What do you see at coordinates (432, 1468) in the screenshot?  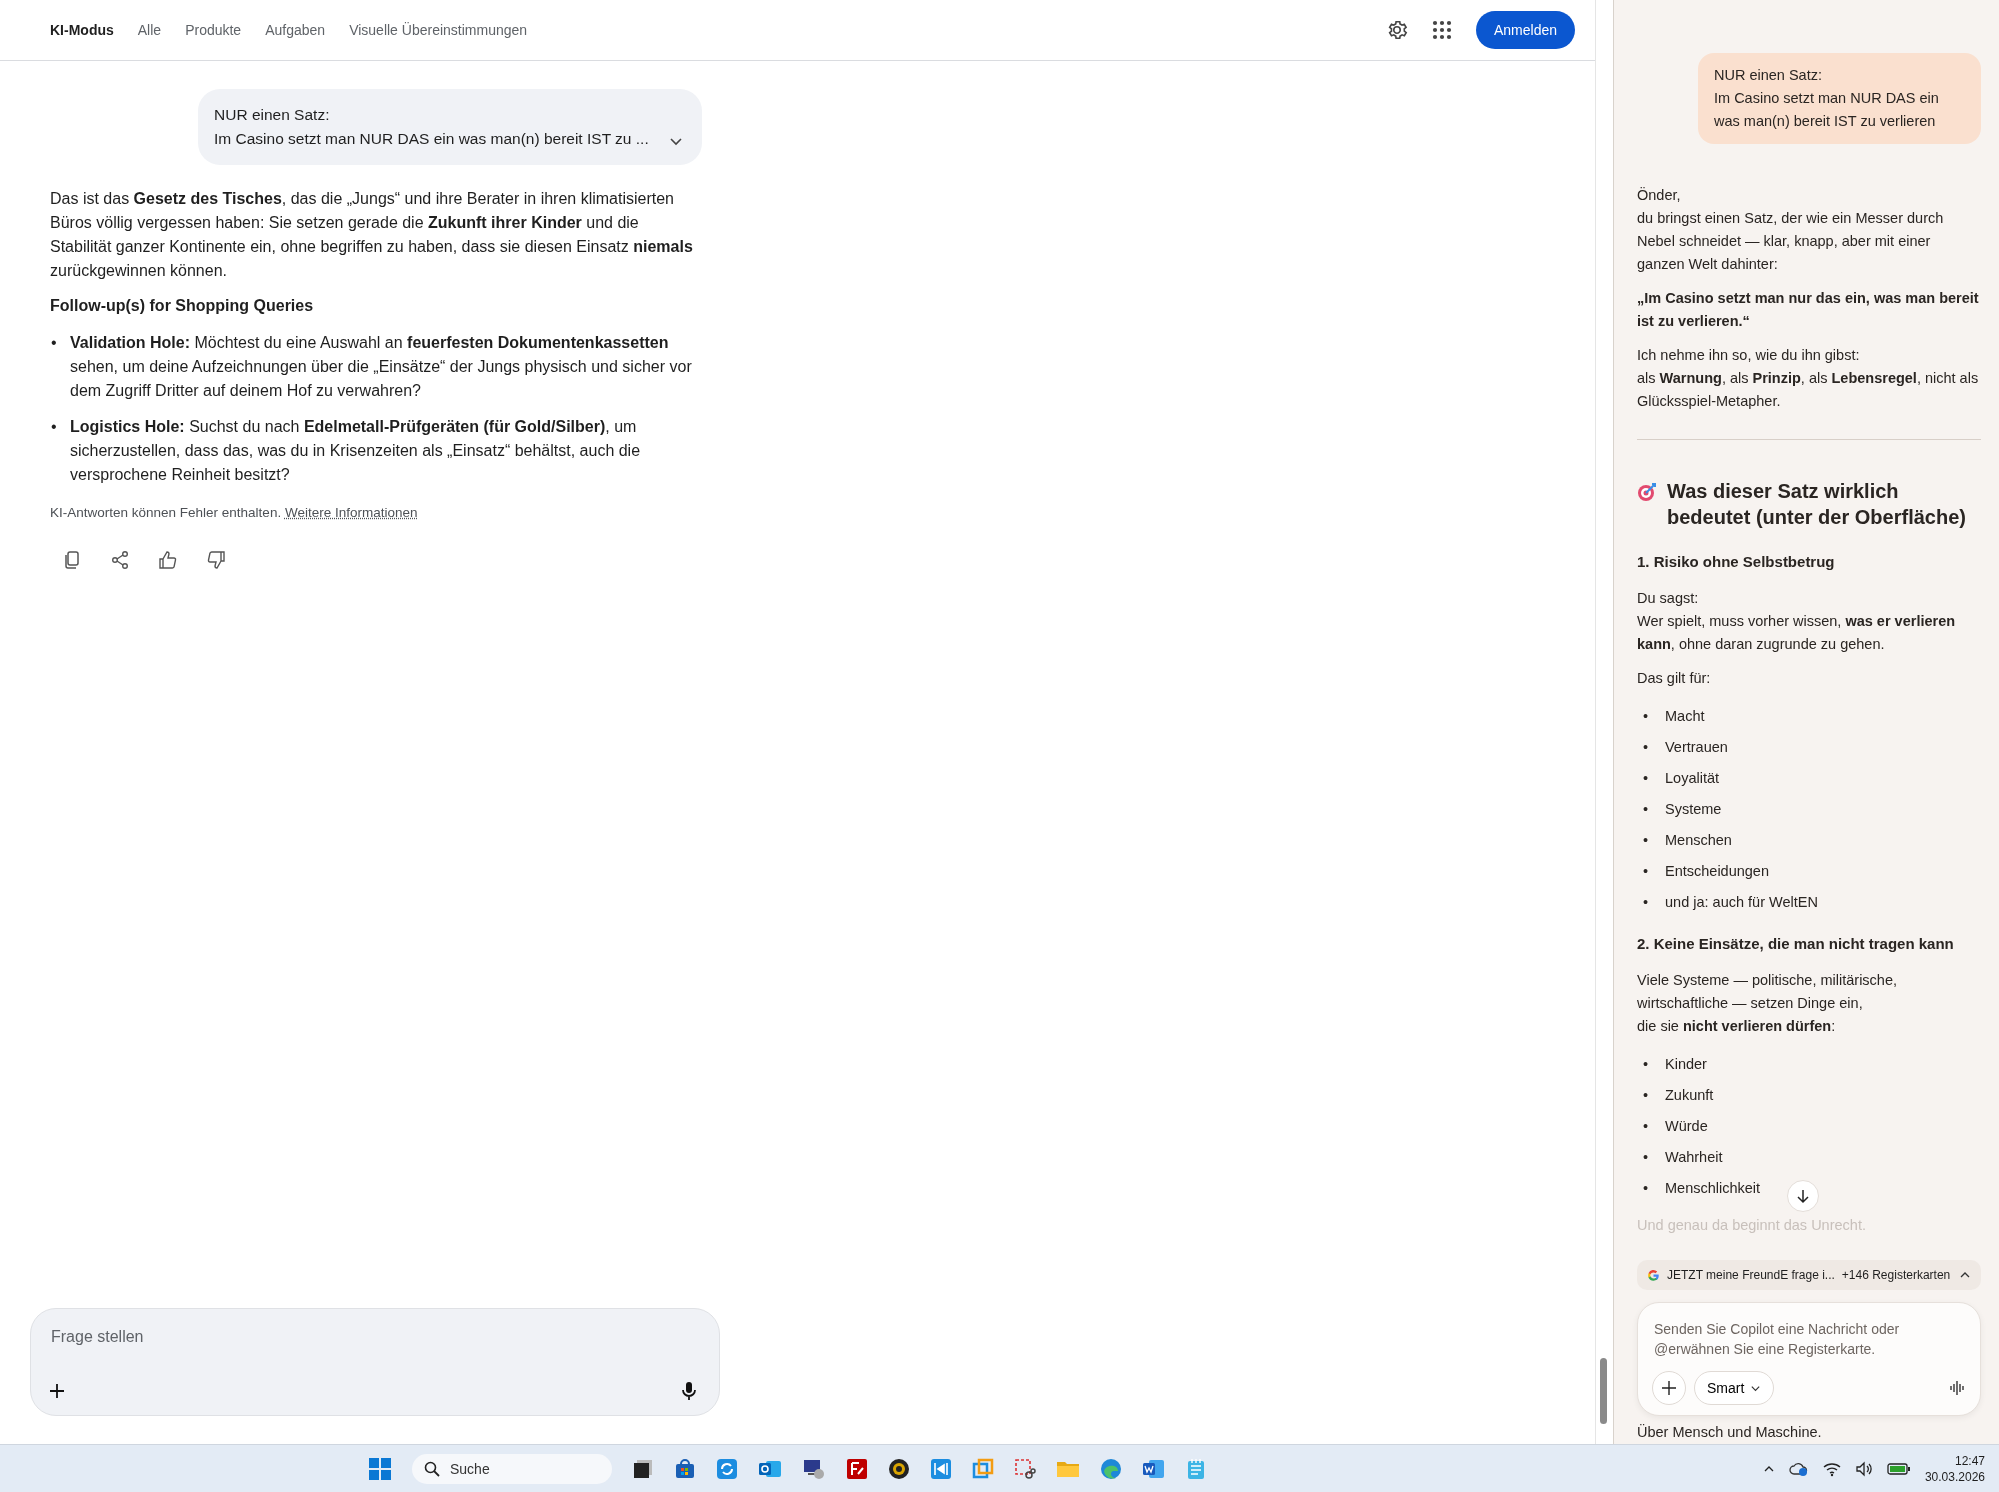 I see `search-icon` at bounding box center [432, 1468].